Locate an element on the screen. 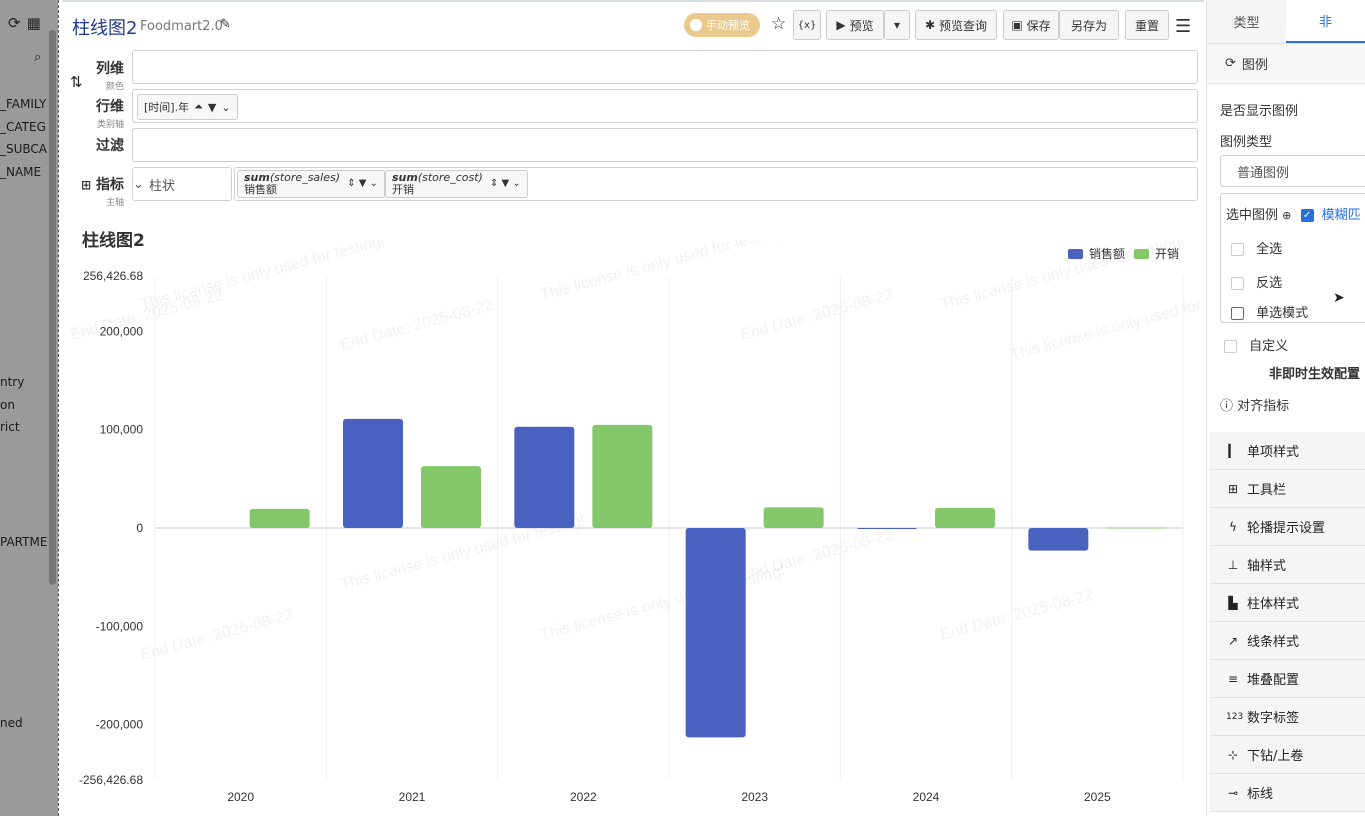 This screenshot has height=816, width=1365. fuzzy-match-checkbox: ✓ is located at coordinates (1307, 215).